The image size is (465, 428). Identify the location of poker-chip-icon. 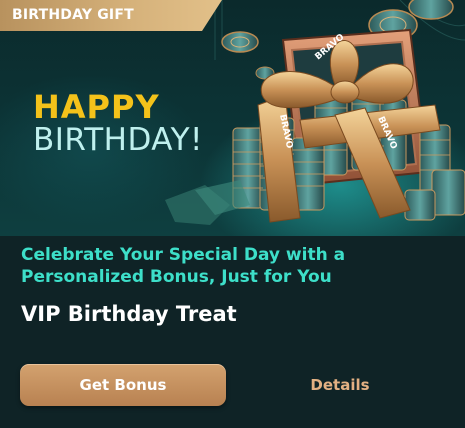
(240, 42).